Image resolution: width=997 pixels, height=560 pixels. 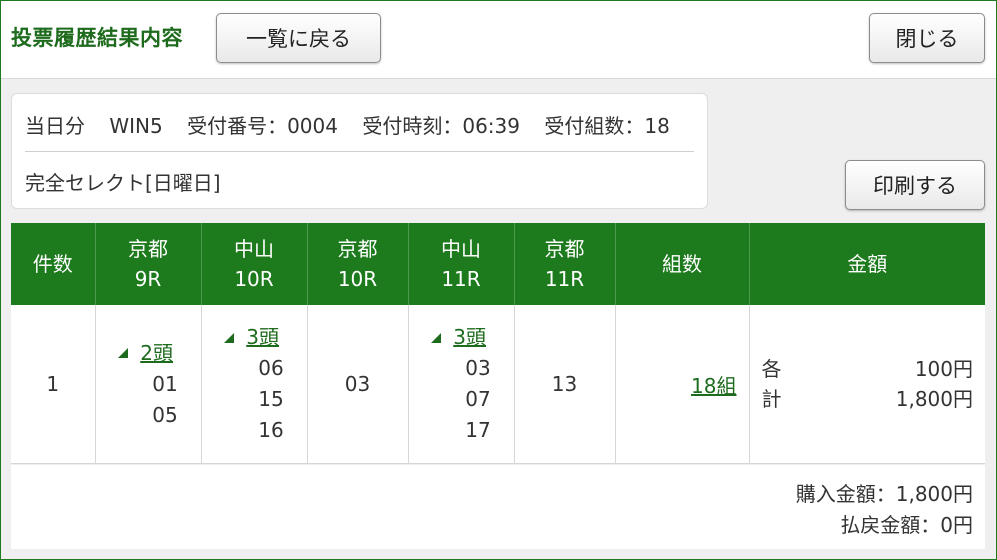 I want to click on each-label: 各, so click(x=771, y=369).